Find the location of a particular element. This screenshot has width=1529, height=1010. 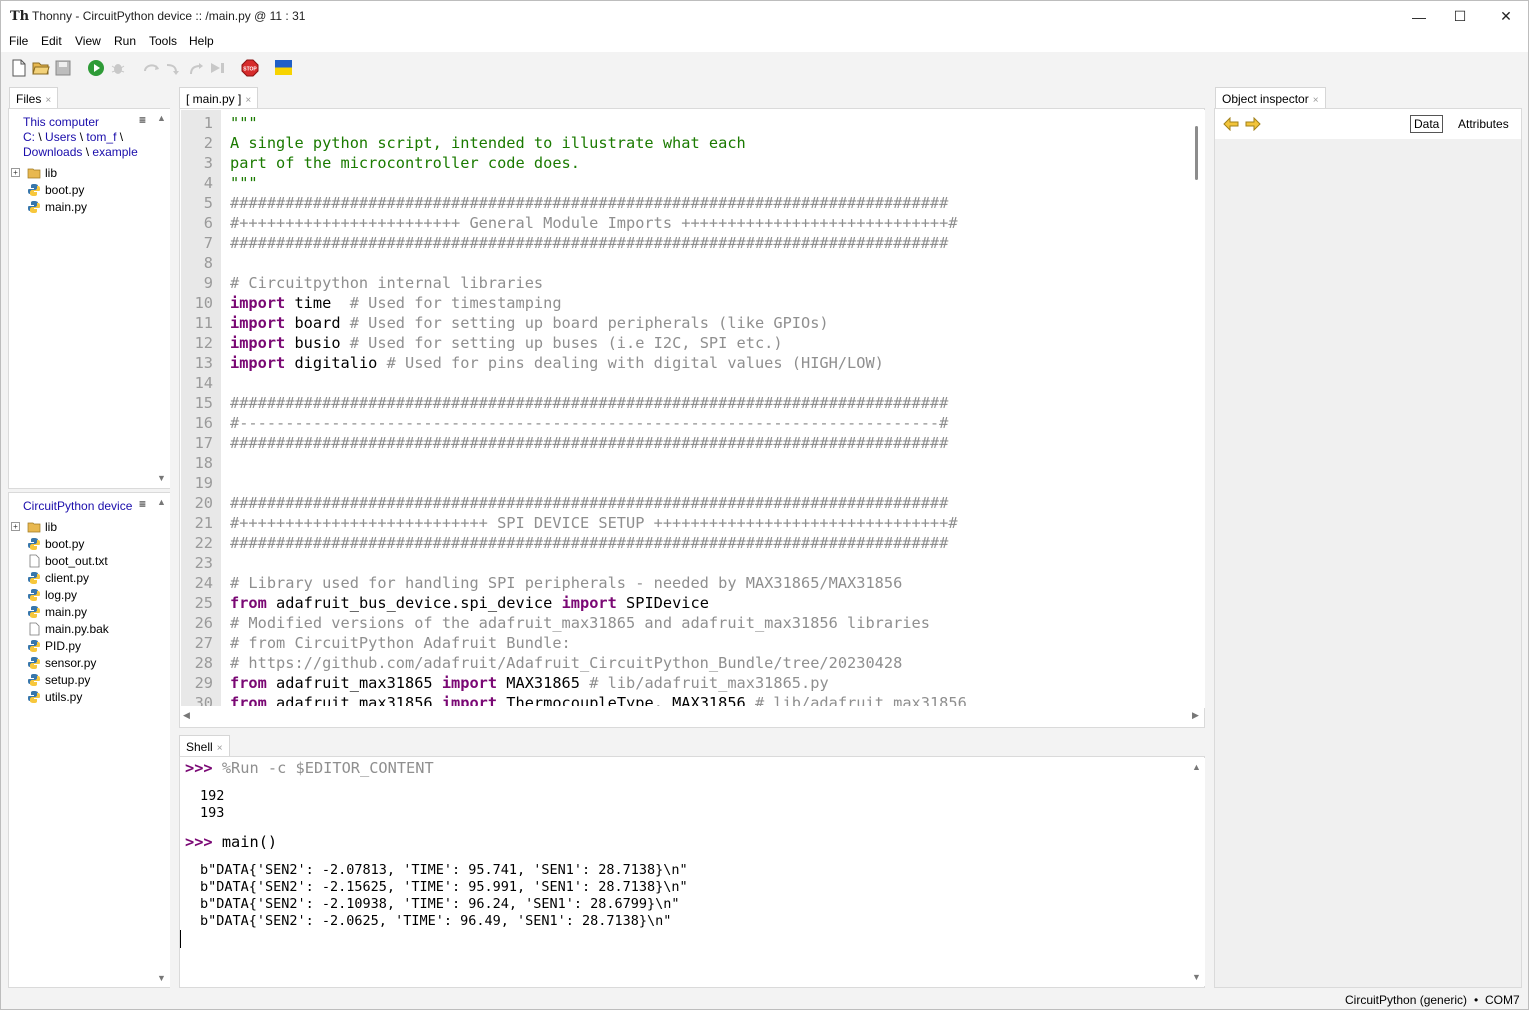

tab-object-inspector: Object inspector × is located at coordinates (1270, 98).